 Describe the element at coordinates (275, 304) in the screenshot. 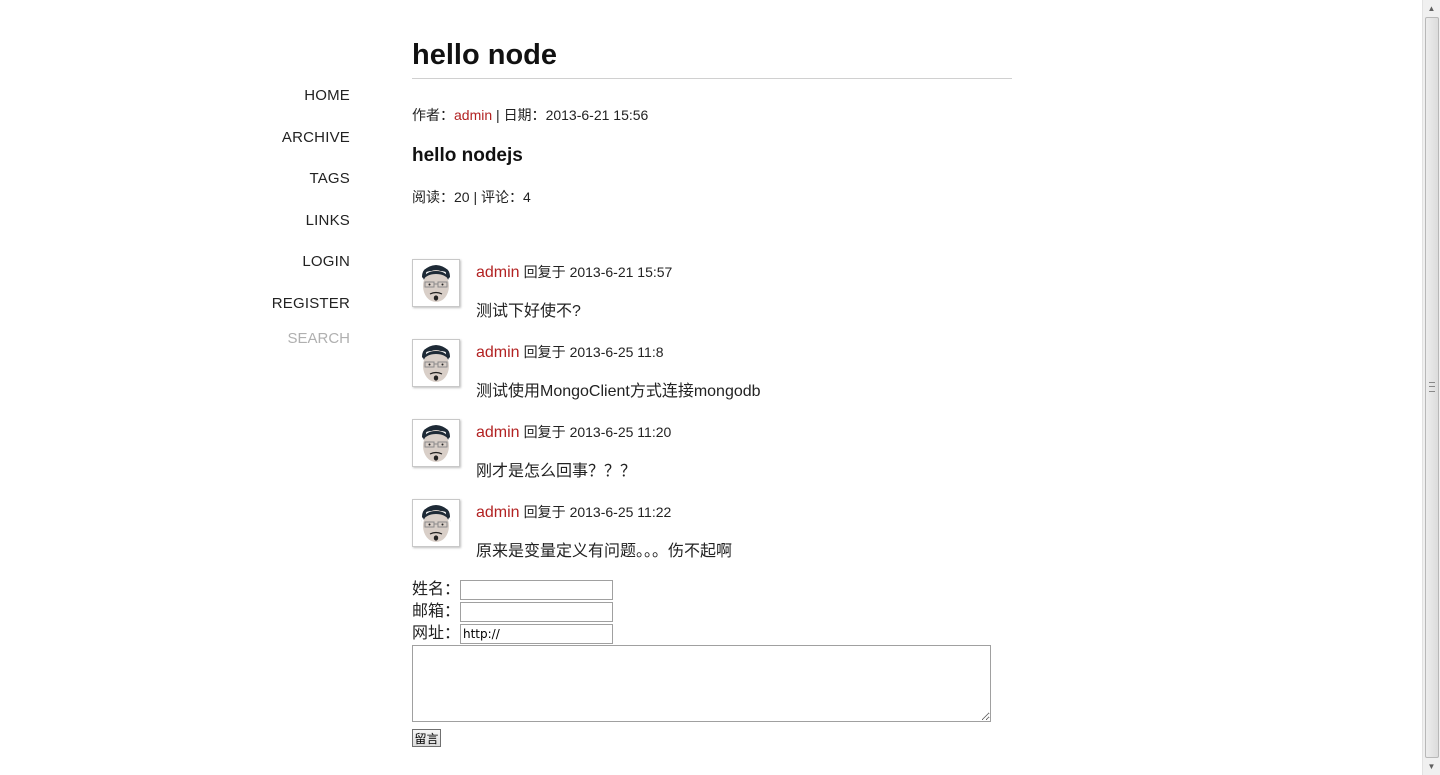

I see `nav-register-link: REGISTER` at that location.